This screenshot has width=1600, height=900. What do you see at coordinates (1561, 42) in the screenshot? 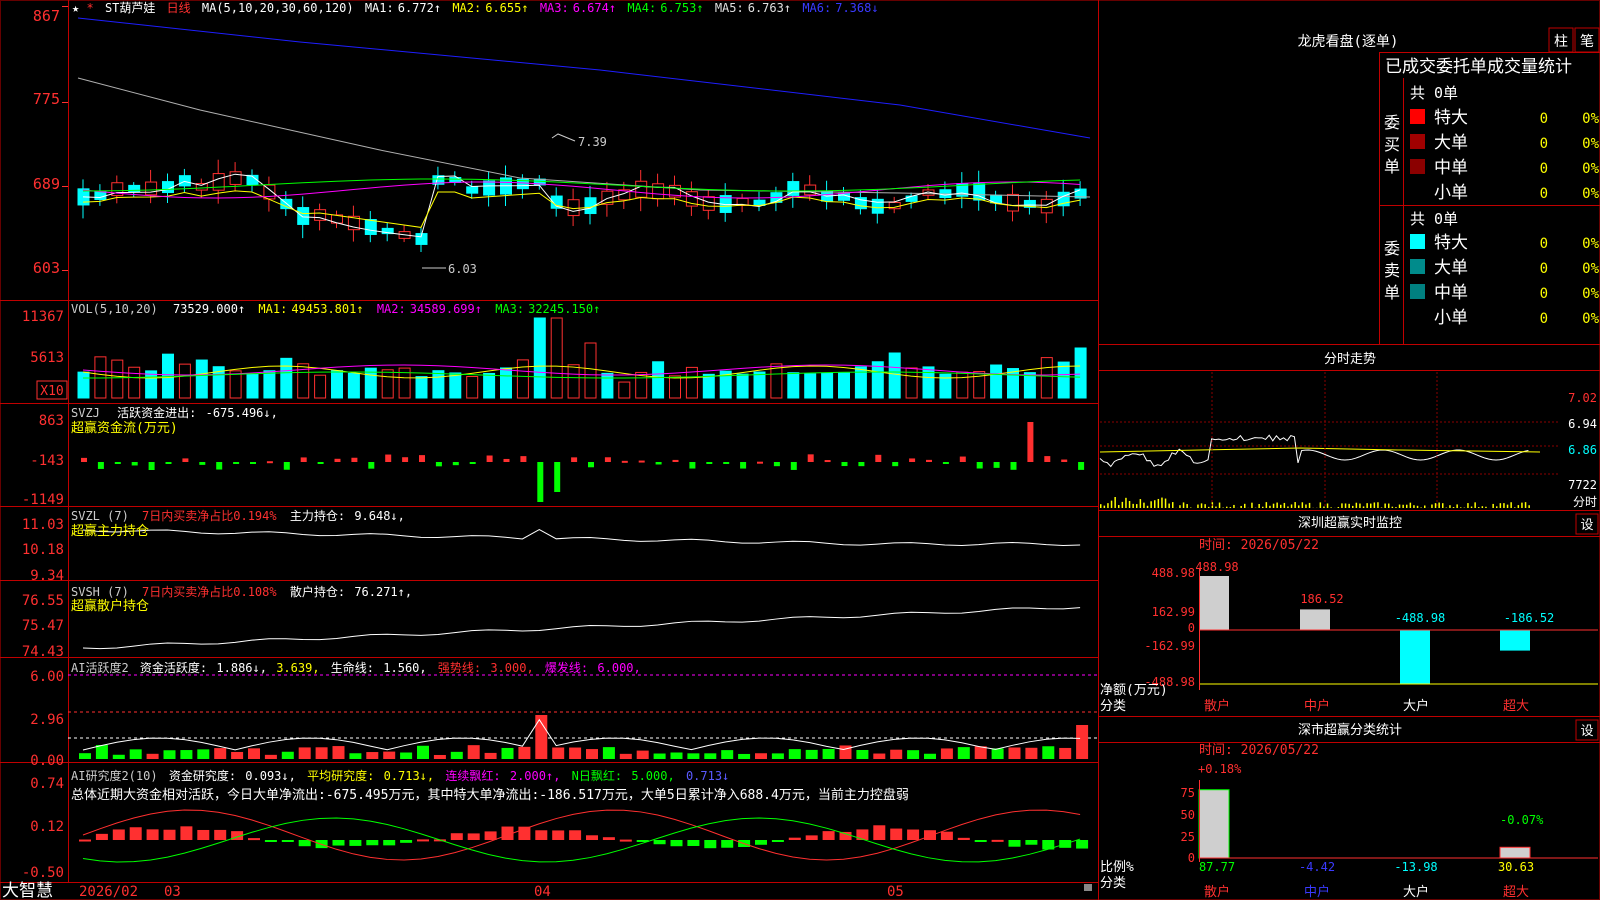
I see `tab-bar-label: 柱` at bounding box center [1561, 42].